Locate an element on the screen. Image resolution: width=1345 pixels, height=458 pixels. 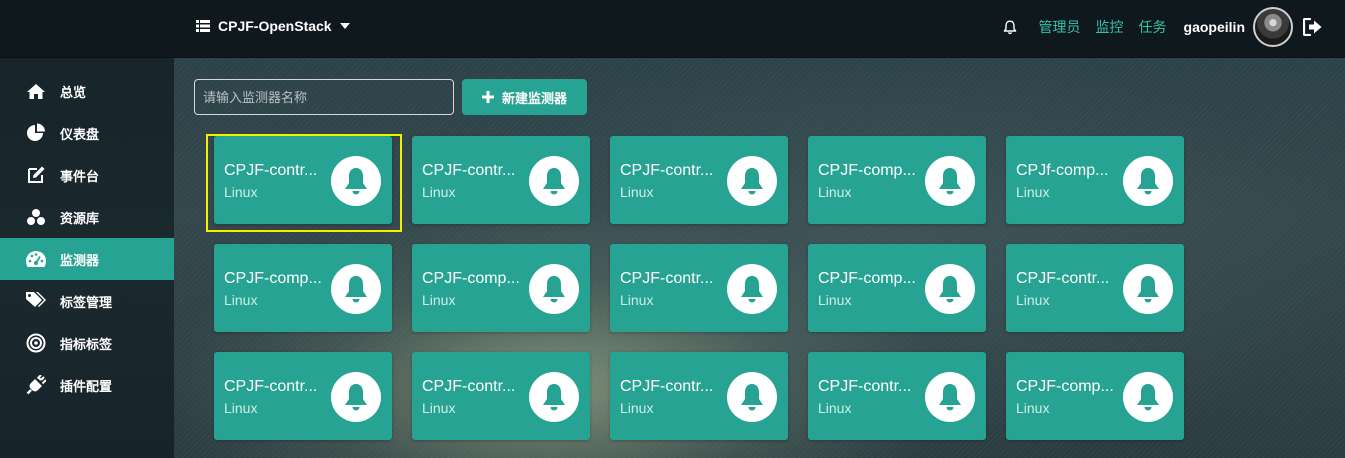
sidebar-item-label: 标签管理 is located at coordinates (86, 302).